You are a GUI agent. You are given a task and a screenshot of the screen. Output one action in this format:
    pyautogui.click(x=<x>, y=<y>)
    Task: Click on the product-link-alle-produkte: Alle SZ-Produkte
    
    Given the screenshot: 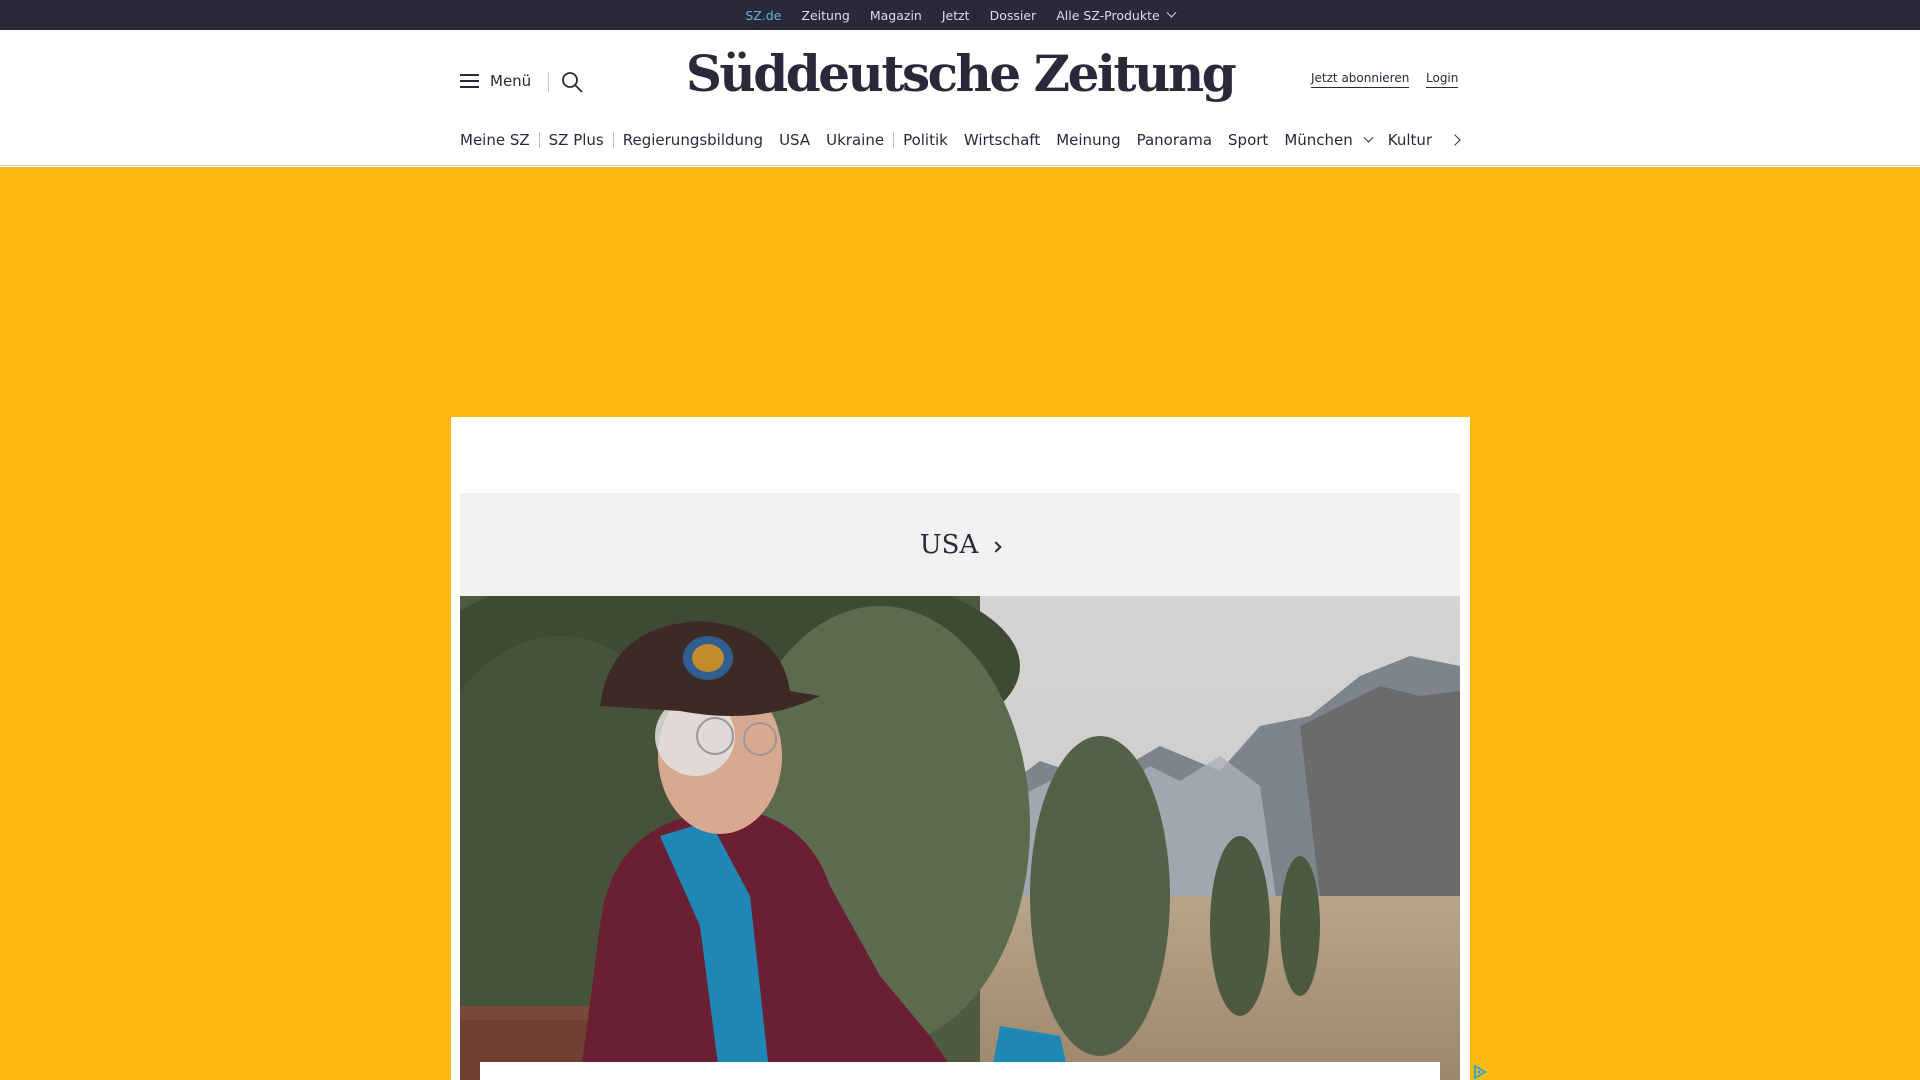 What is the action you would take?
    pyautogui.click(x=1115, y=15)
    